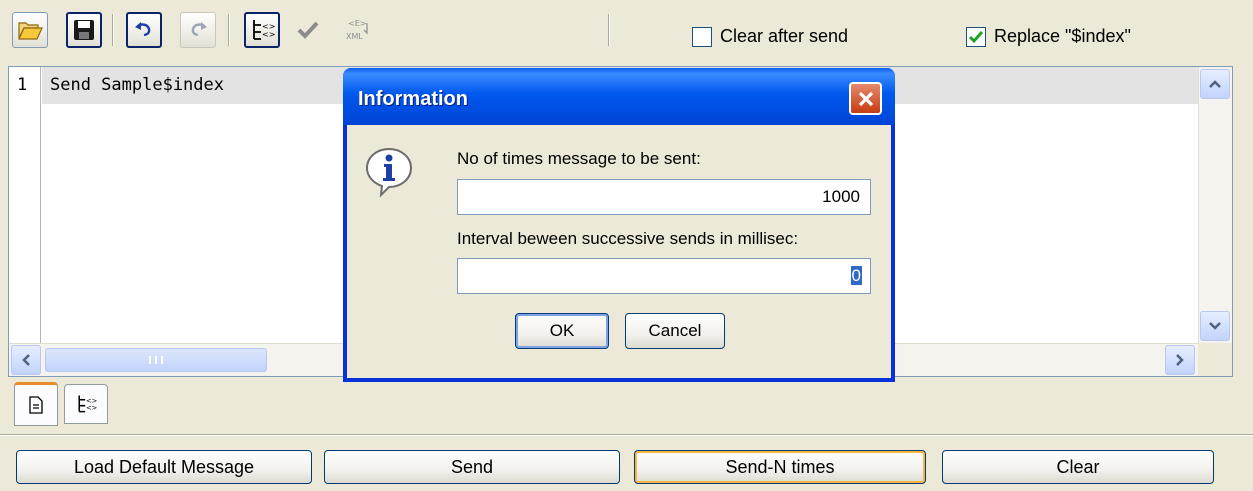  I want to click on ok-button: OK, so click(562, 331).